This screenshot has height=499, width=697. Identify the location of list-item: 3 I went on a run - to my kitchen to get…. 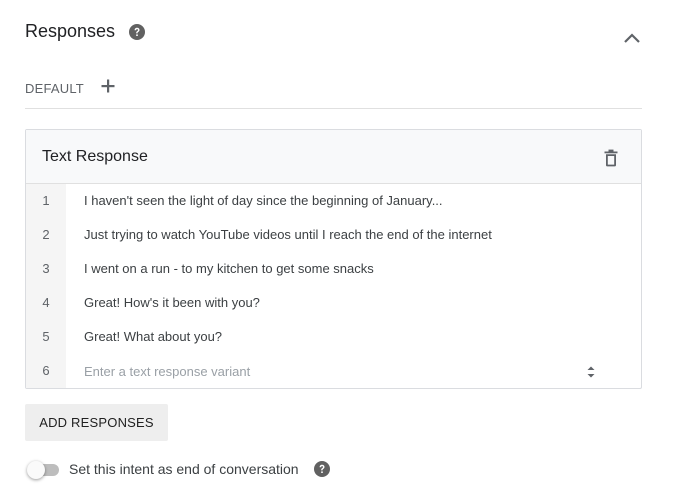
(333, 269).